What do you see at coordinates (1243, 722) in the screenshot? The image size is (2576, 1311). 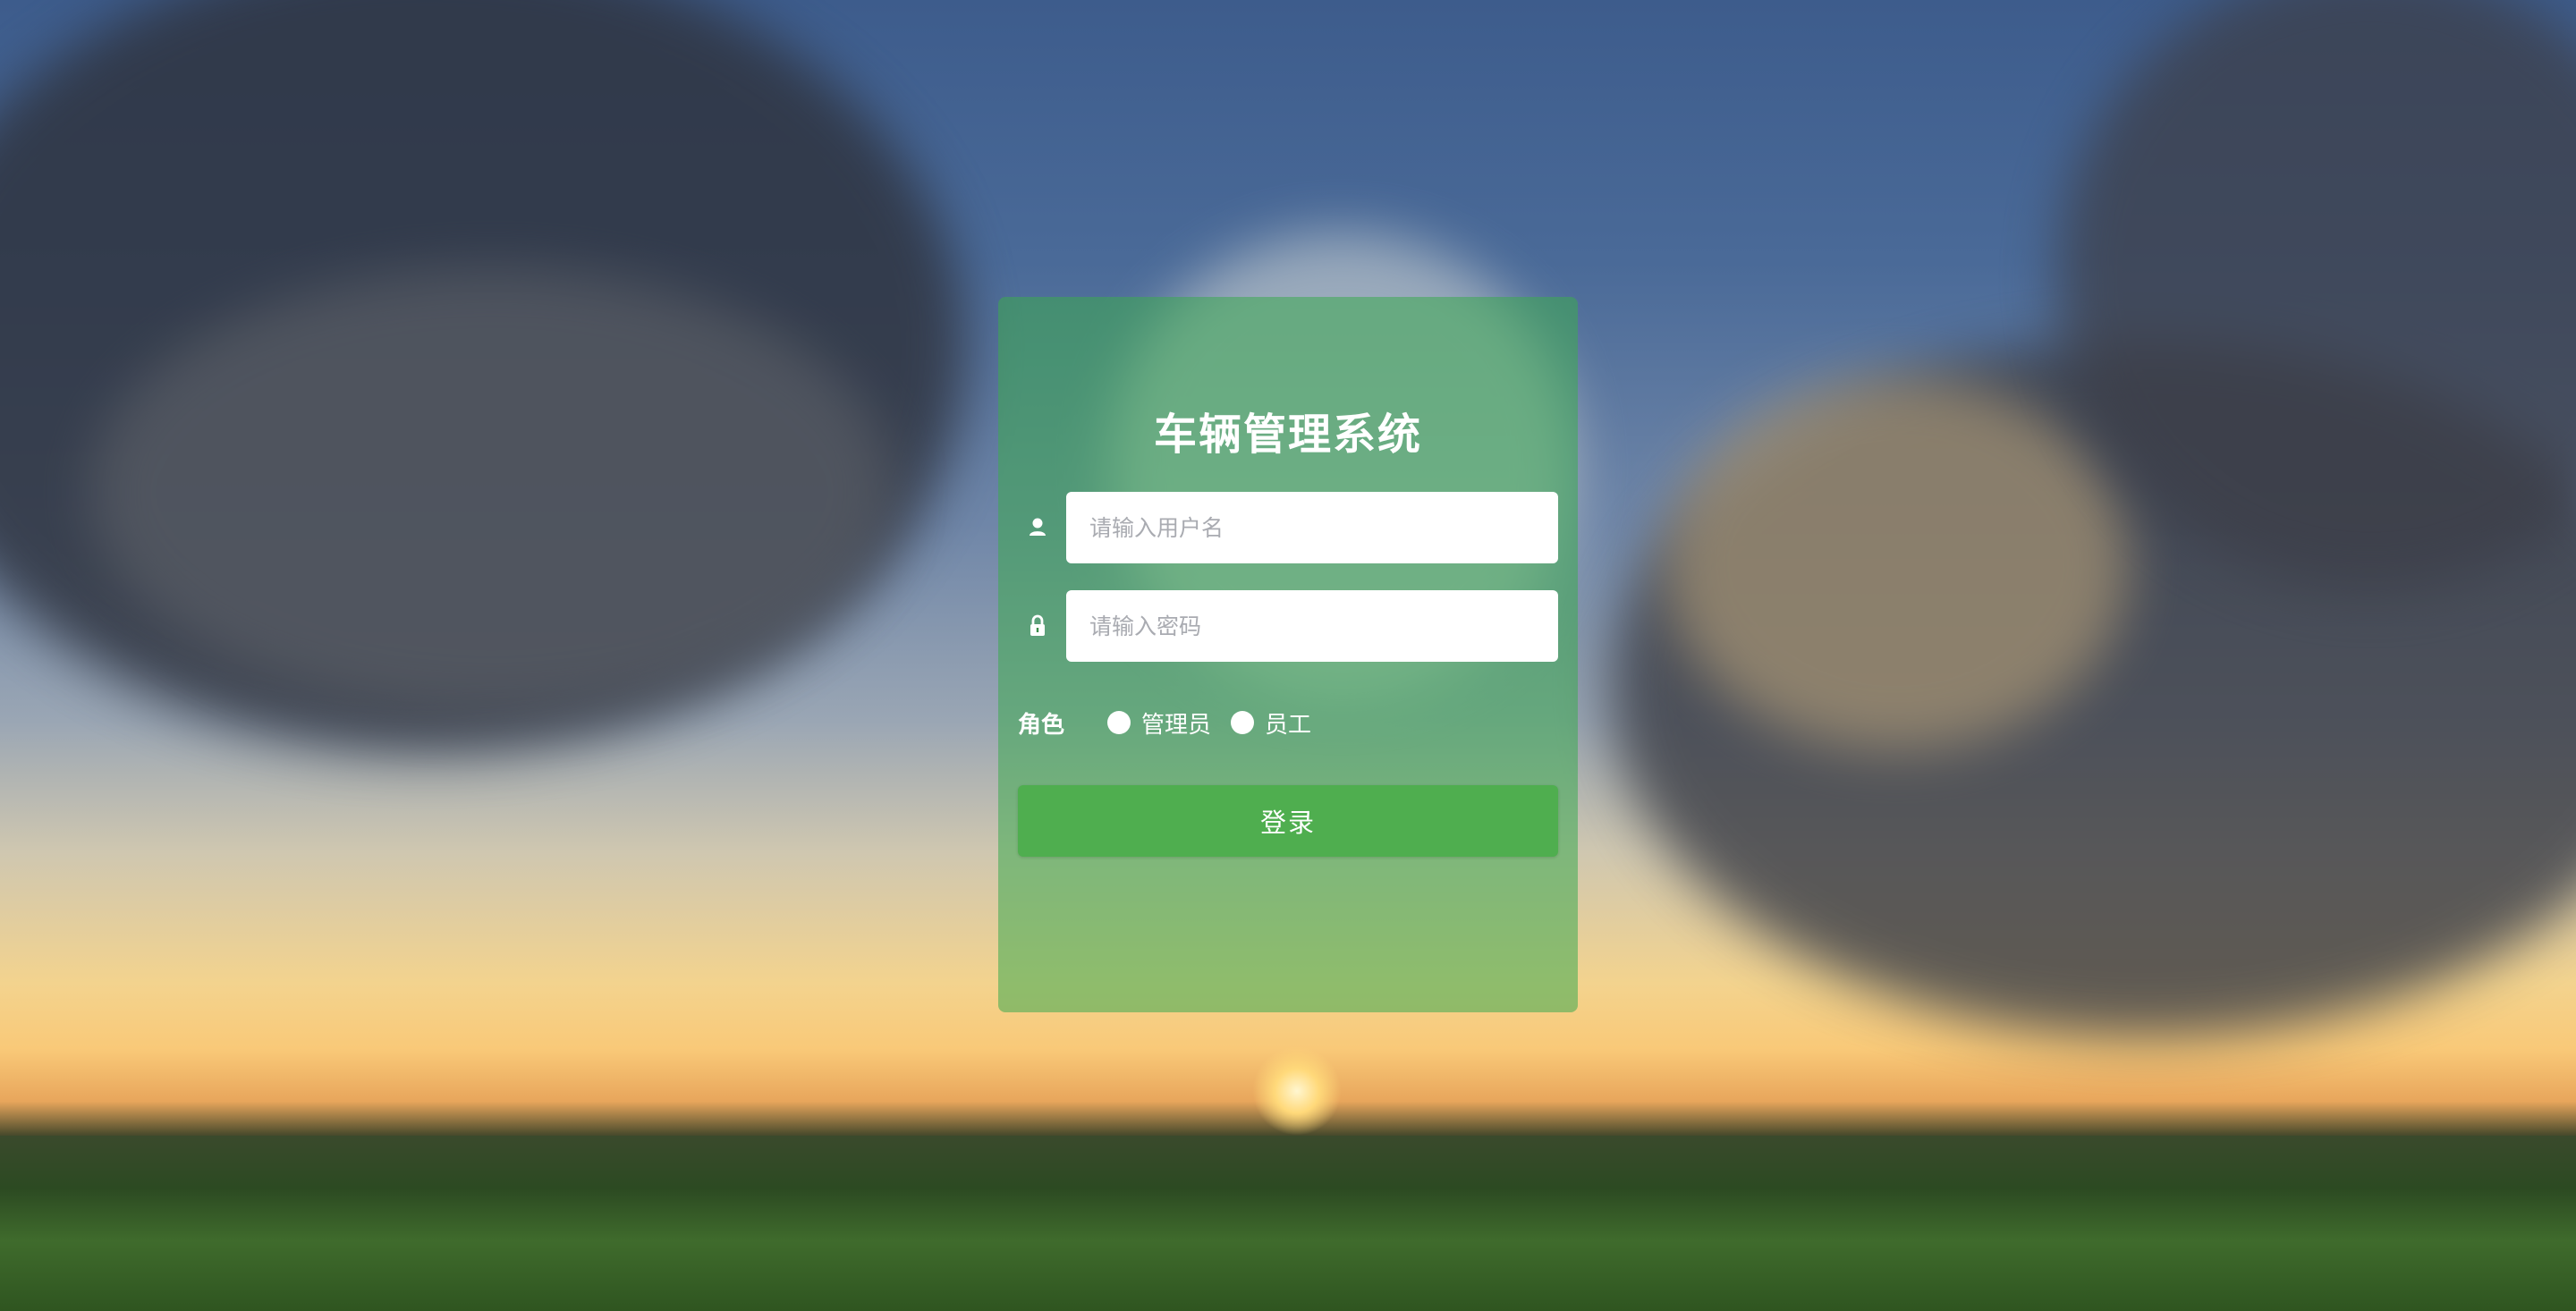 I see `role-radio-employee` at bounding box center [1243, 722].